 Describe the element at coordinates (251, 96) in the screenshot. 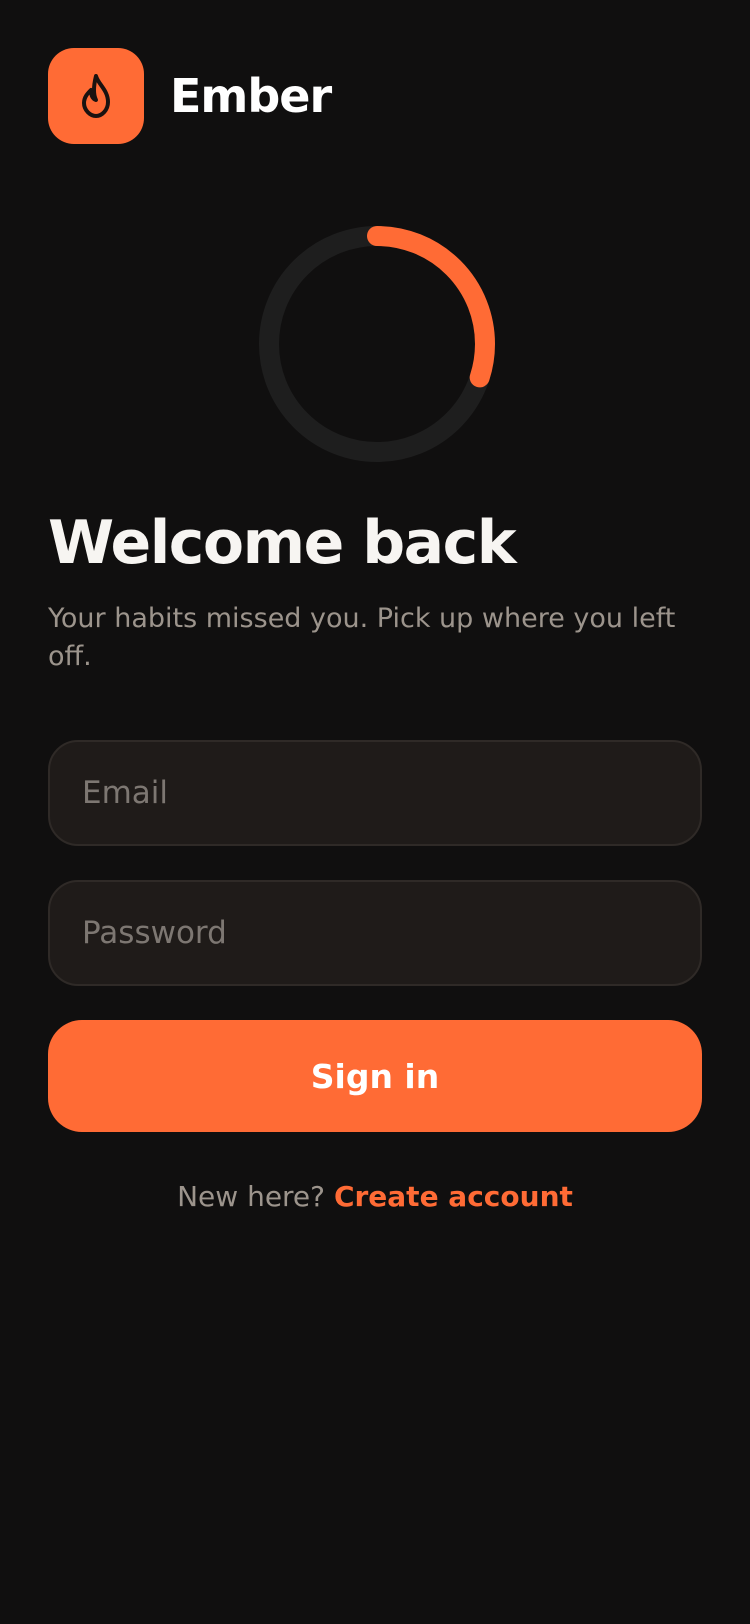

I see `app-name: Ember` at that location.